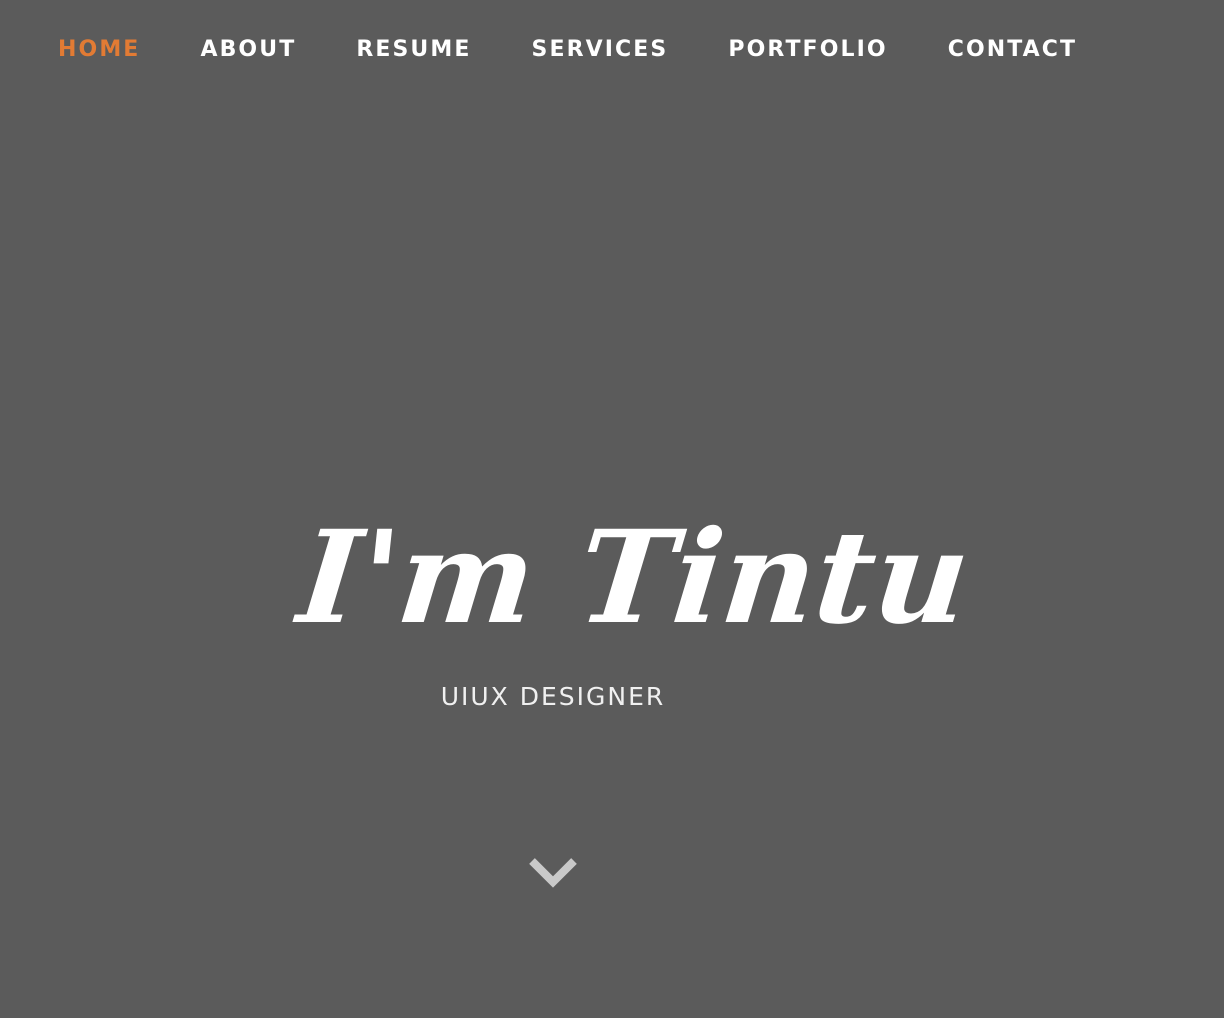  Describe the element at coordinates (553, 696) in the screenshot. I see `hero-subtitle: UIUX DESIGNER` at that location.